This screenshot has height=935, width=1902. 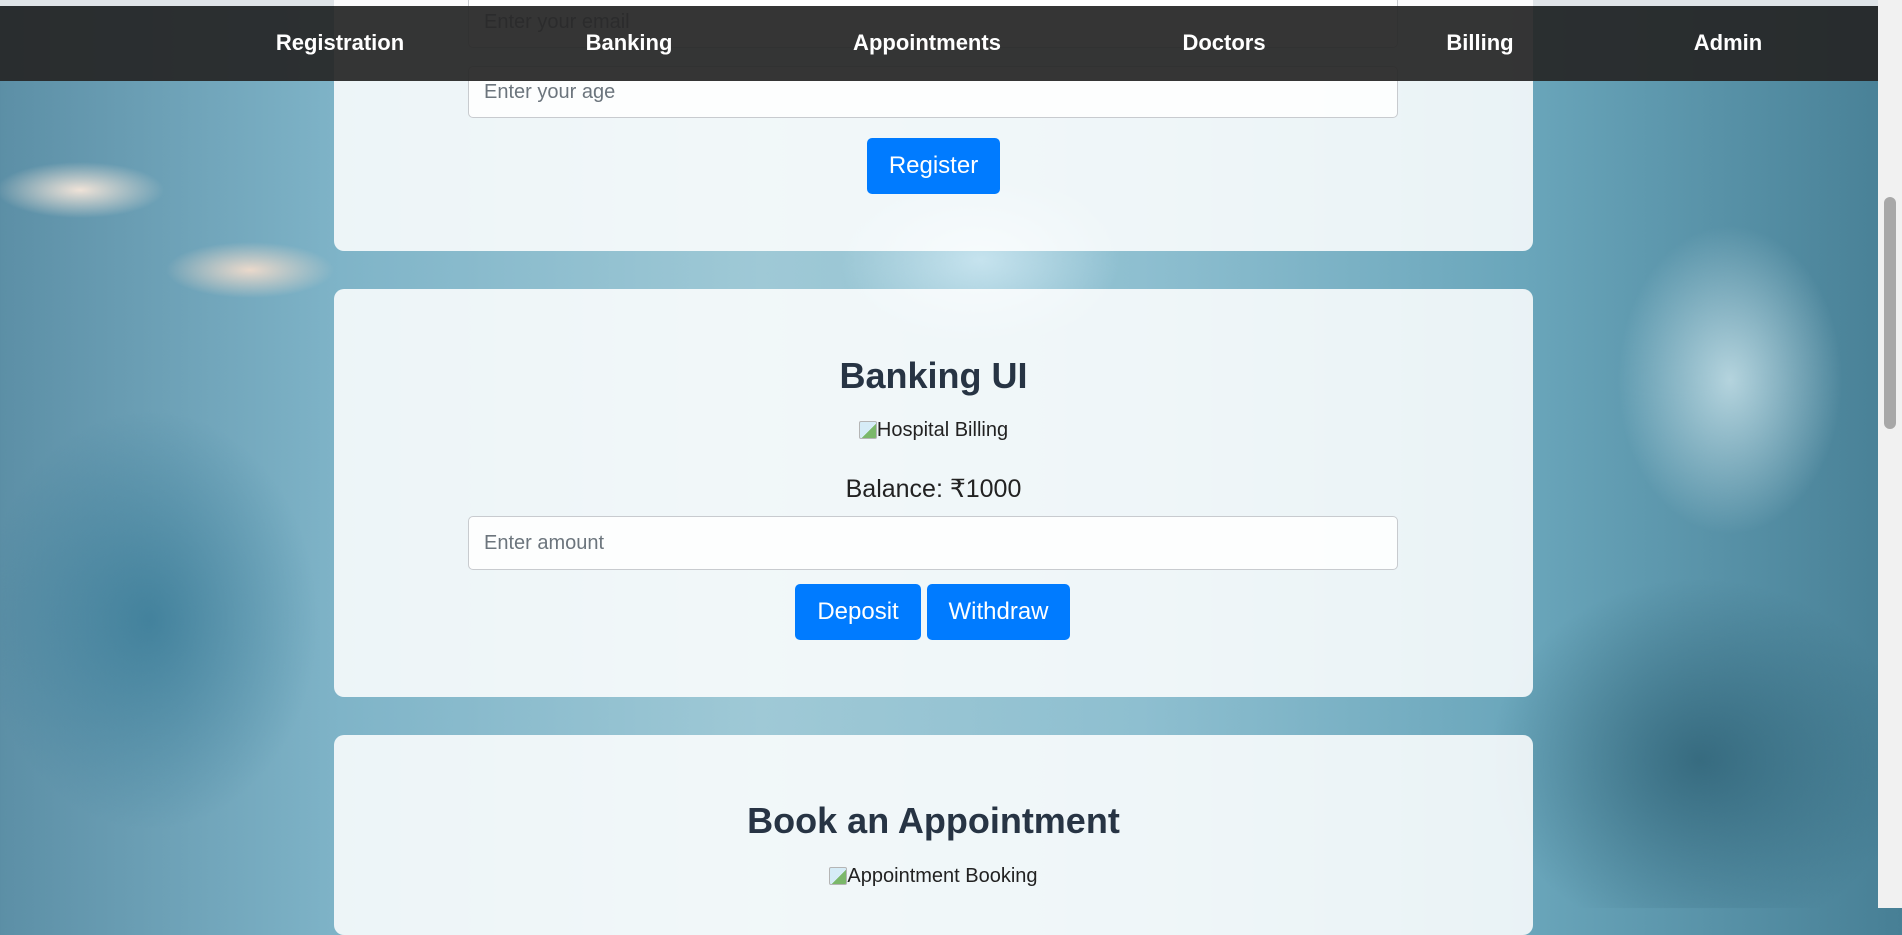 What do you see at coordinates (858, 612) in the screenshot?
I see `deposit-button: Deposit` at bounding box center [858, 612].